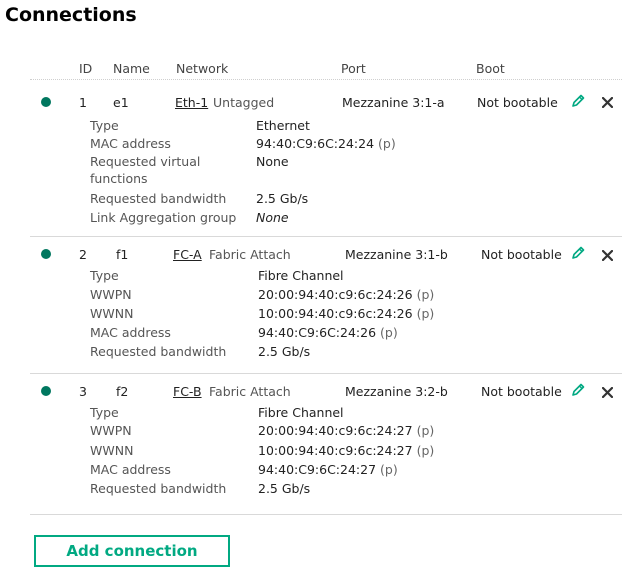 This screenshot has height=575, width=624. I want to click on page-title: Connections, so click(71, 15).